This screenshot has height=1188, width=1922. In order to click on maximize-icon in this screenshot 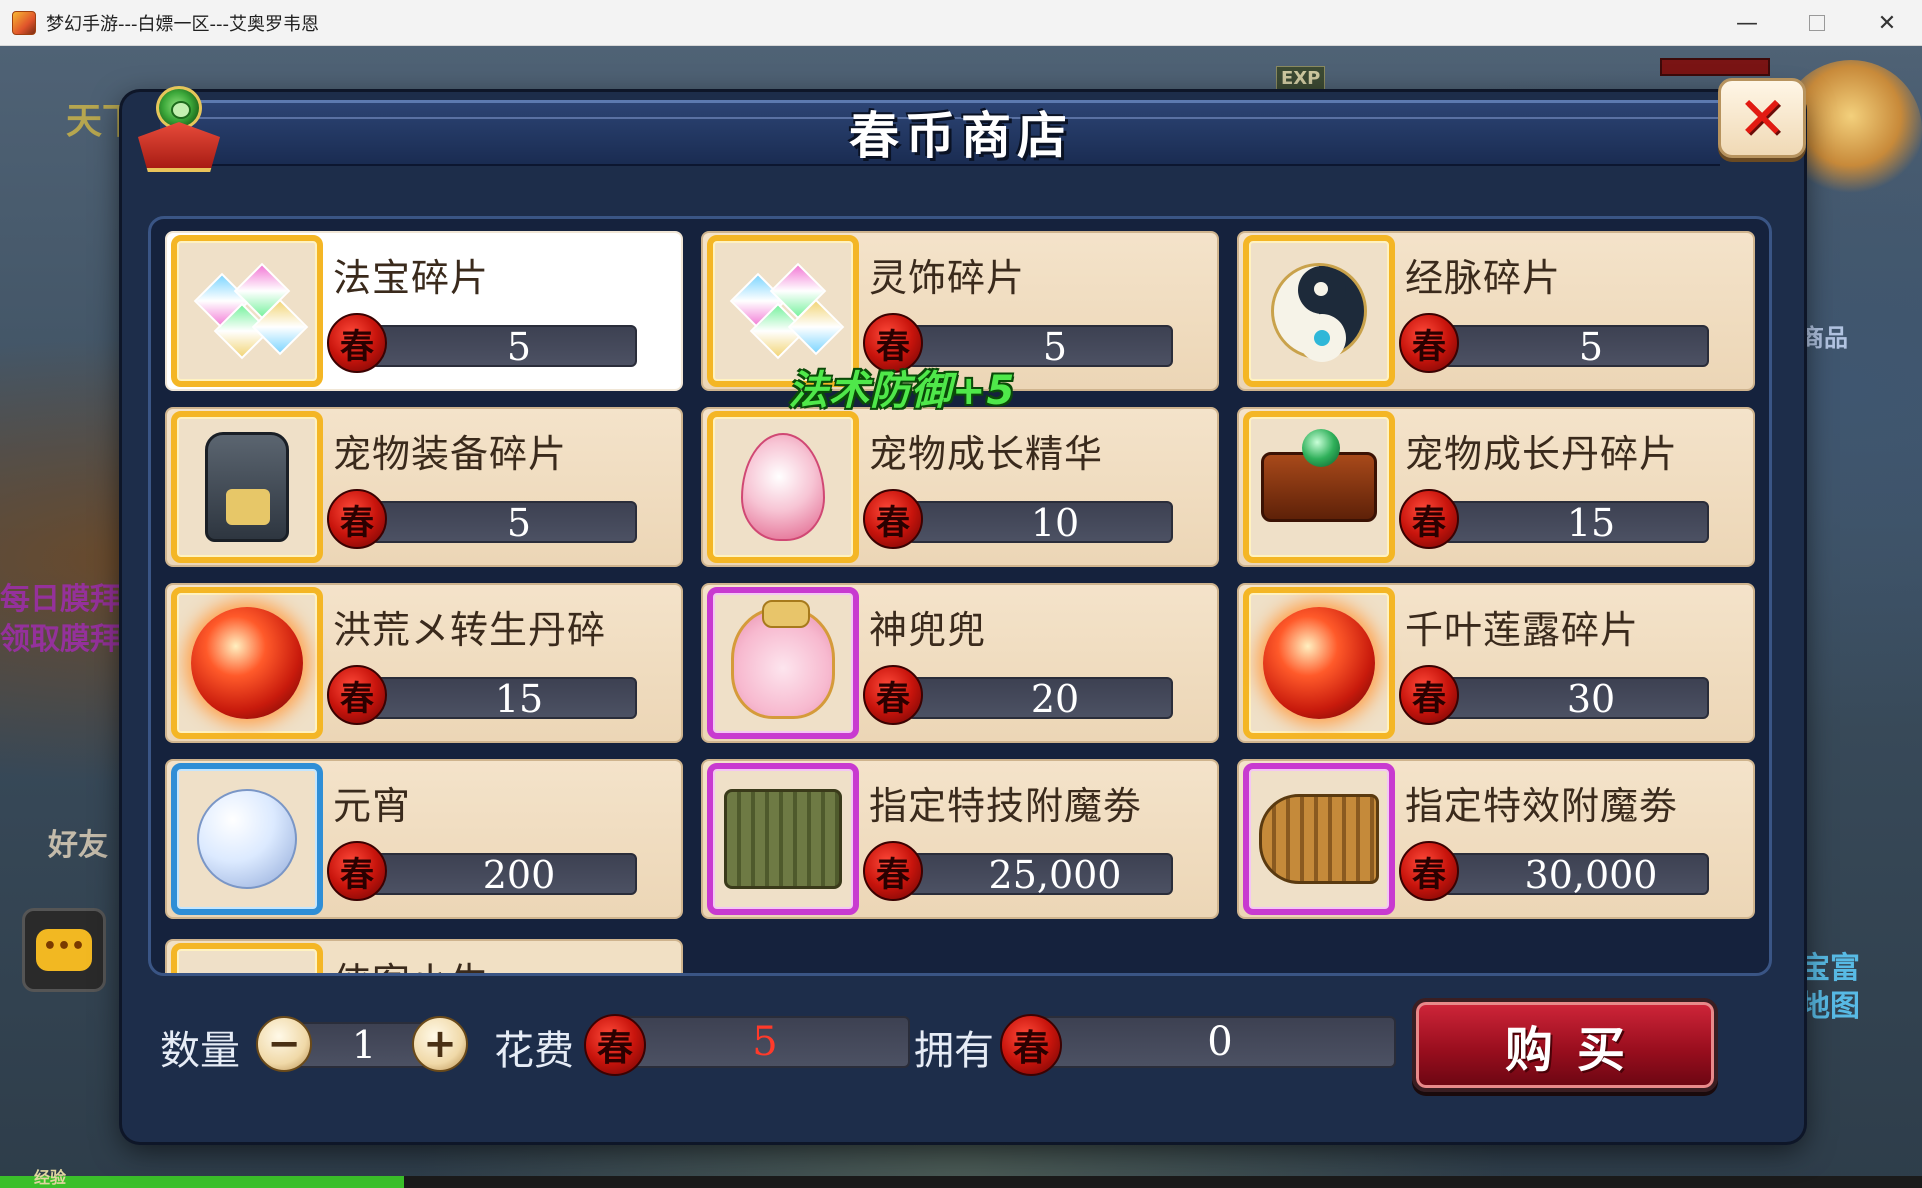, I will do `click(1817, 23)`.